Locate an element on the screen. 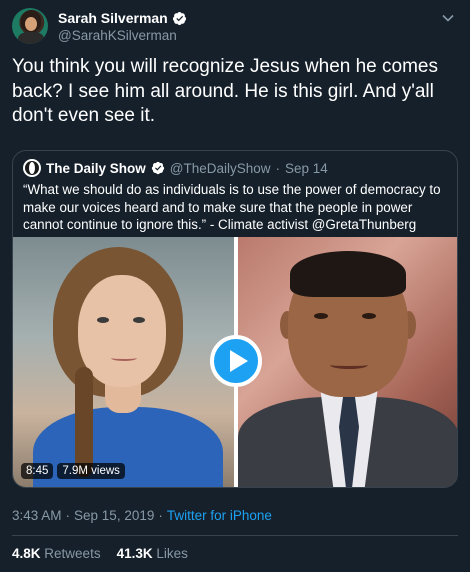 Image resolution: width=470 pixels, height=572 pixels. divider is located at coordinates (235, 535).